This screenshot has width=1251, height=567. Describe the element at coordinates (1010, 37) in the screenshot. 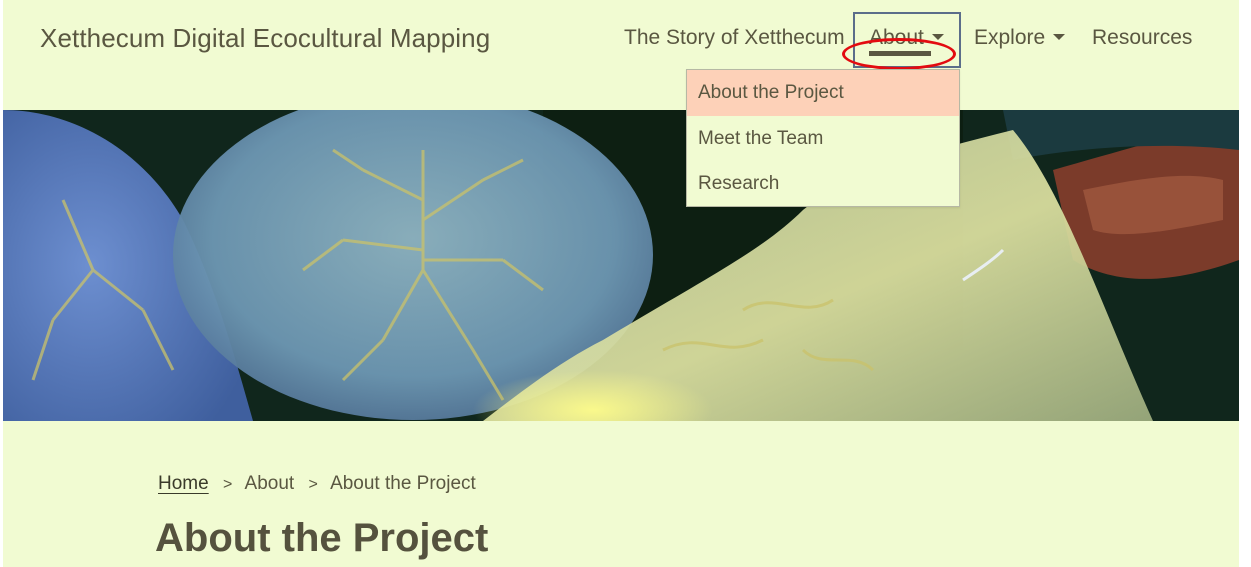

I see `nav-item-explore-label: Explore` at that location.